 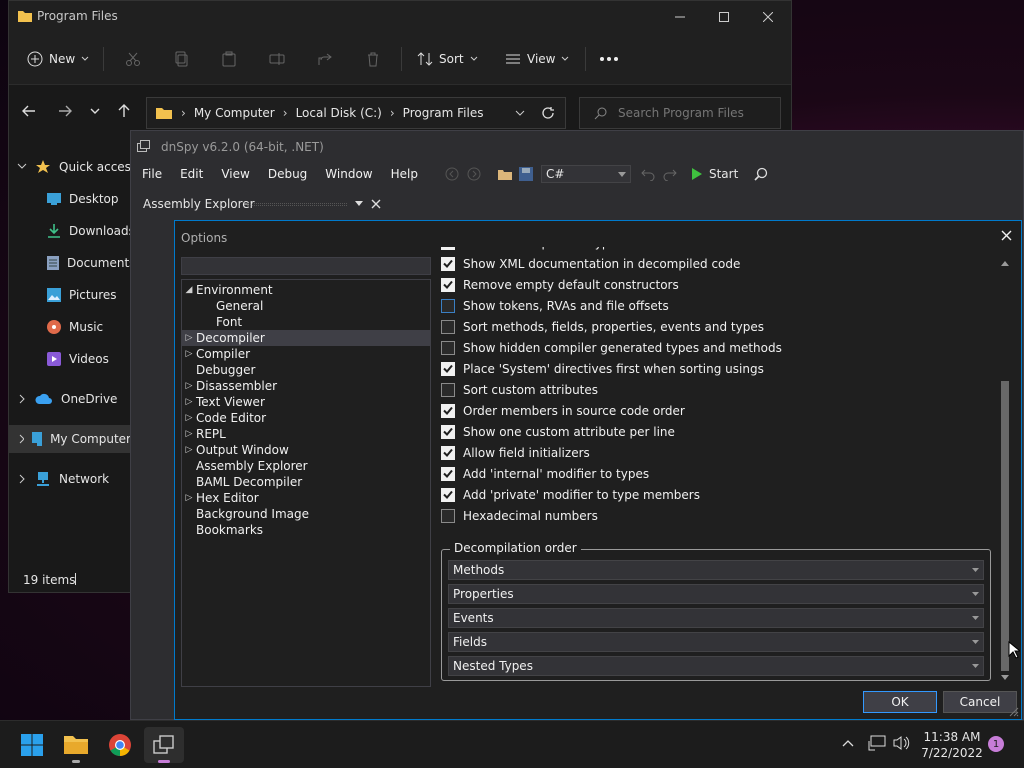 I want to click on order-select-4: Fields, so click(x=716, y=642).